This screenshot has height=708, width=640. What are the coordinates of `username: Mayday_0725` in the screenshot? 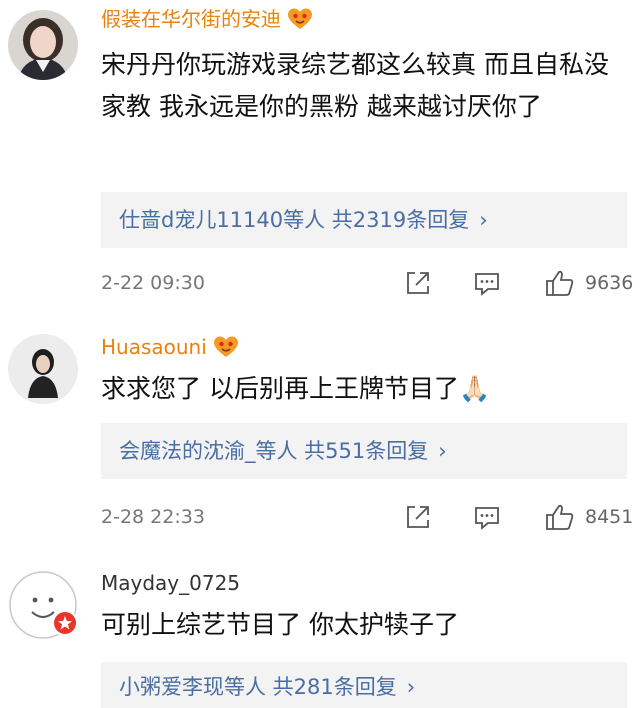 It's located at (170, 583).